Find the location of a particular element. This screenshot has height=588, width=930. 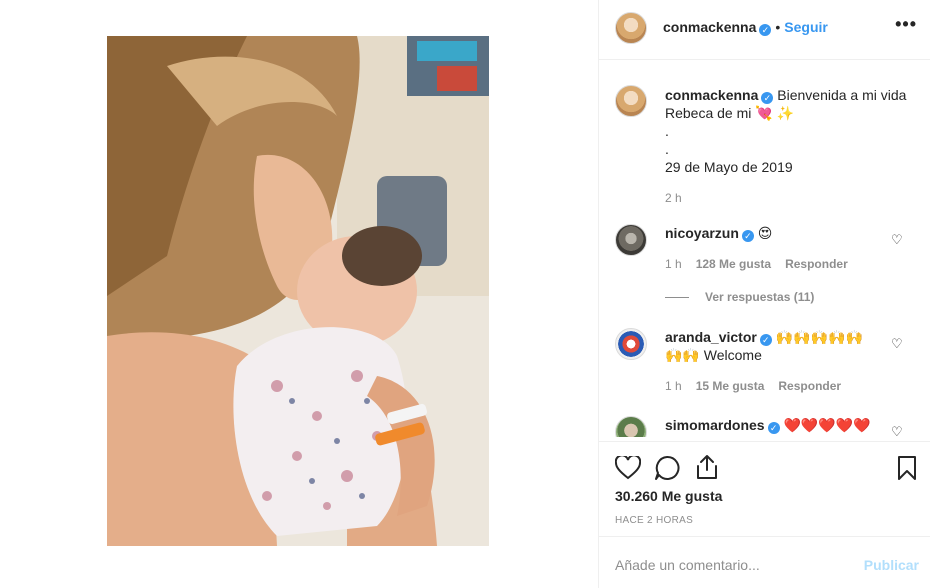

heart-arrow-emoji: 💘 is located at coordinates (764, 113).